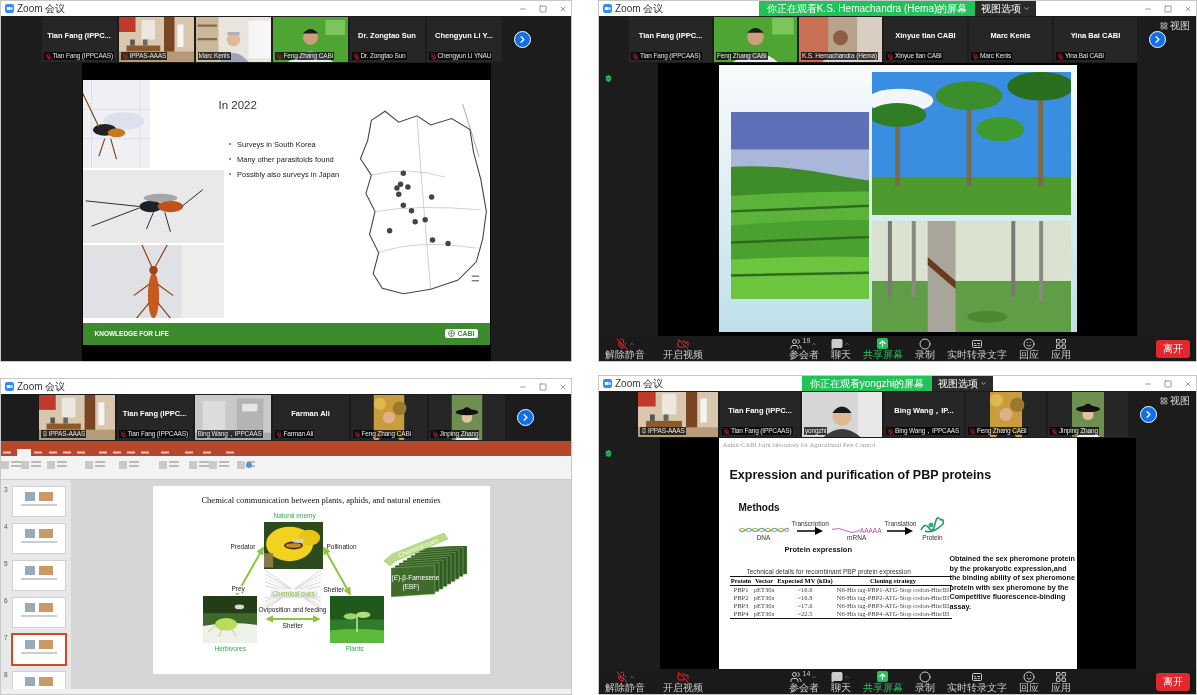  Describe the element at coordinates (845, 530) in the screenshot. I see `mrna-drawing` at that location.